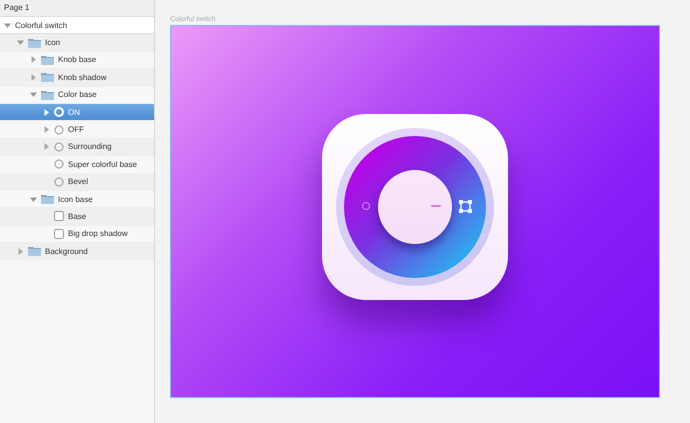  I want to click on layer-name: Knob base, so click(77, 59).